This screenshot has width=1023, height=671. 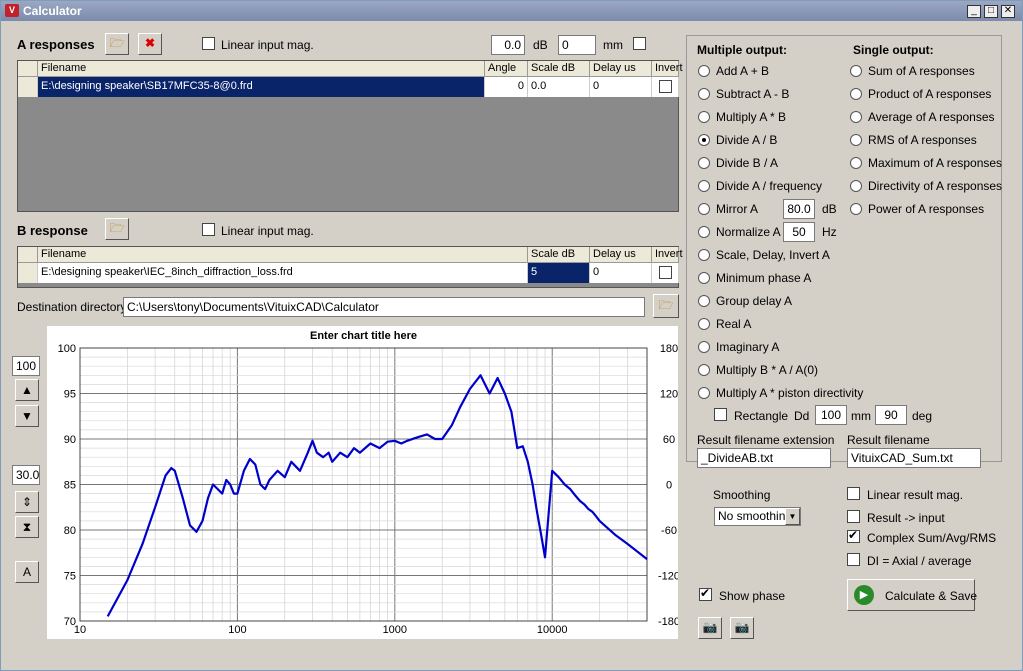 What do you see at coordinates (559, 273) in the screenshot?
I see `cell-scale: 5` at bounding box center [559, 273].